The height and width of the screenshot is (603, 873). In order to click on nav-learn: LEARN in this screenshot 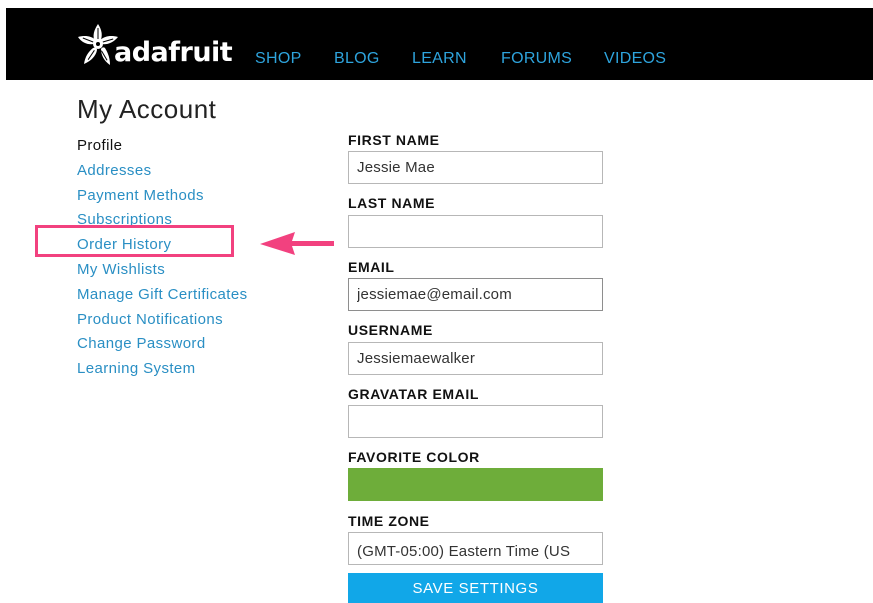, I will do `click(439, 59)`.